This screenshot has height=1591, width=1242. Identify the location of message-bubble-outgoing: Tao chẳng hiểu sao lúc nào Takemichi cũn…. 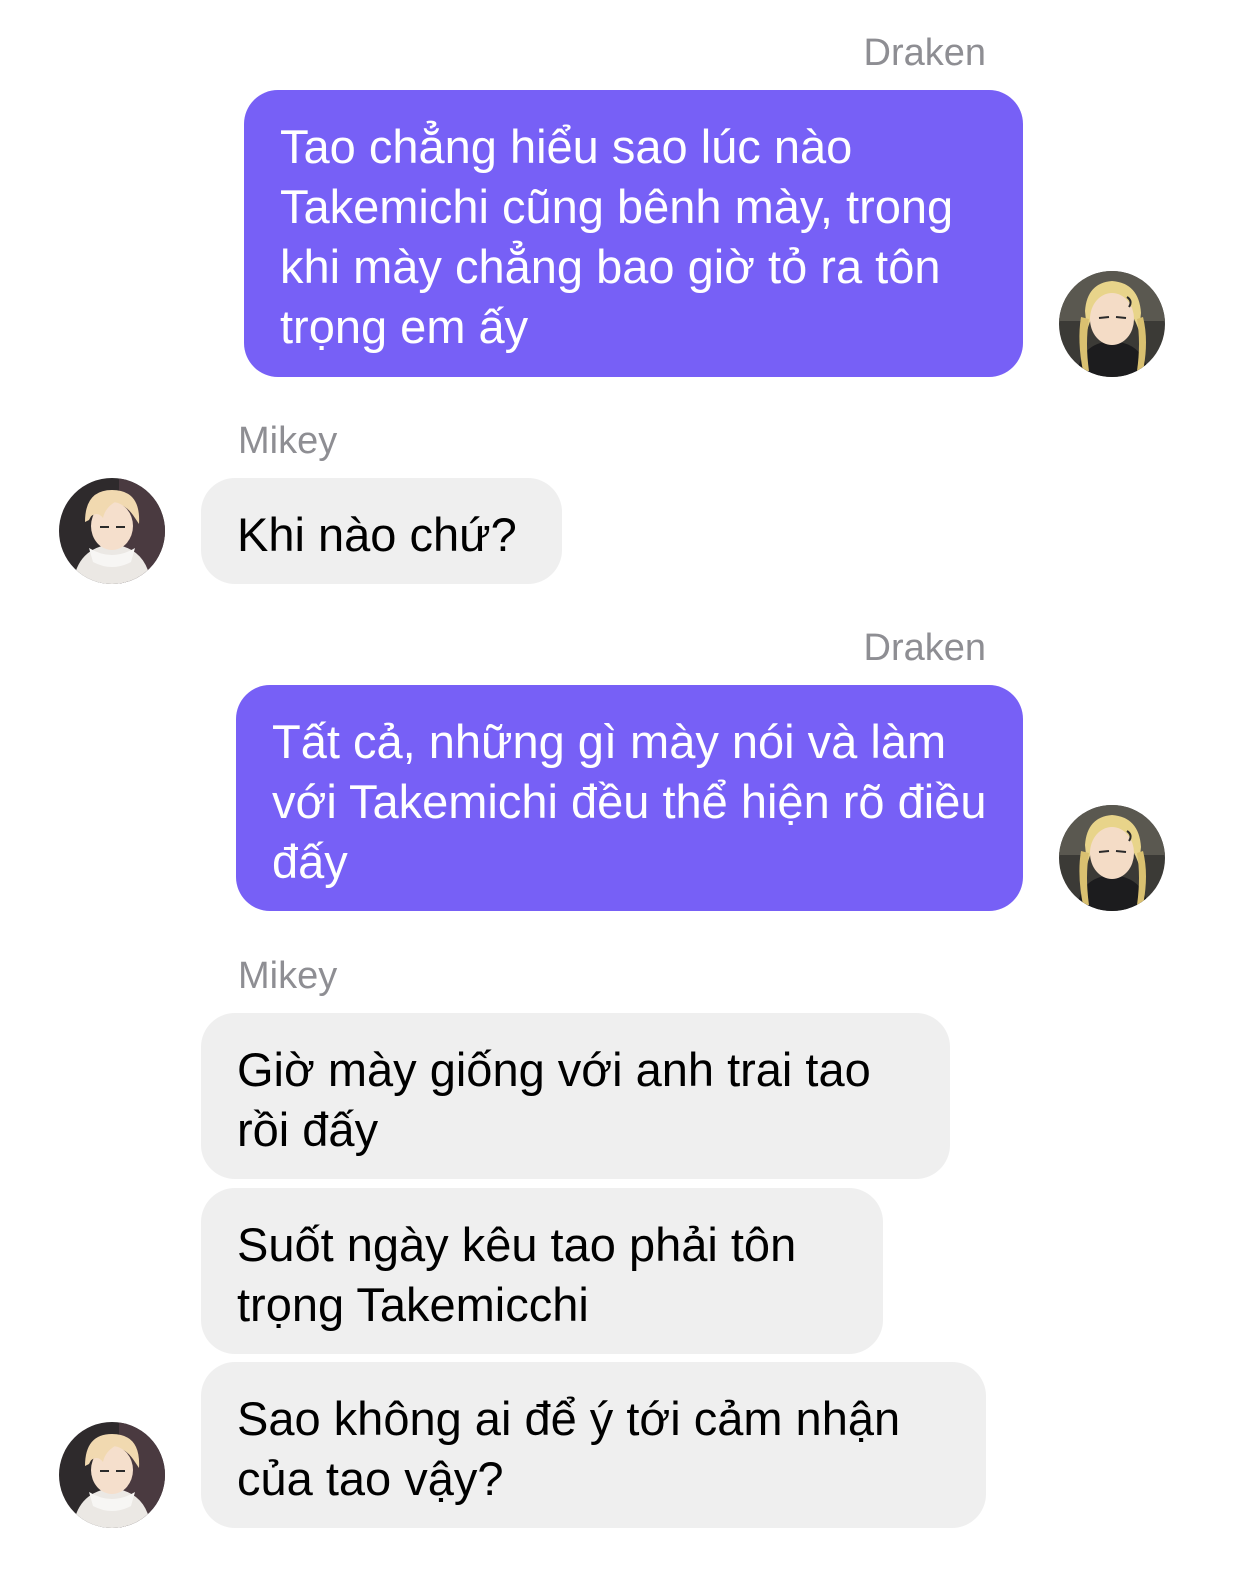
(633, 233).